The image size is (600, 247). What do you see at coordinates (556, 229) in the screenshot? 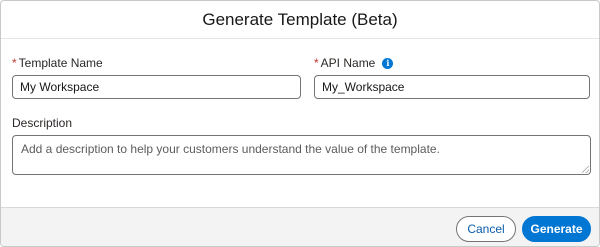
I see `generate-button: Generate` at bounding box center [556, 229].